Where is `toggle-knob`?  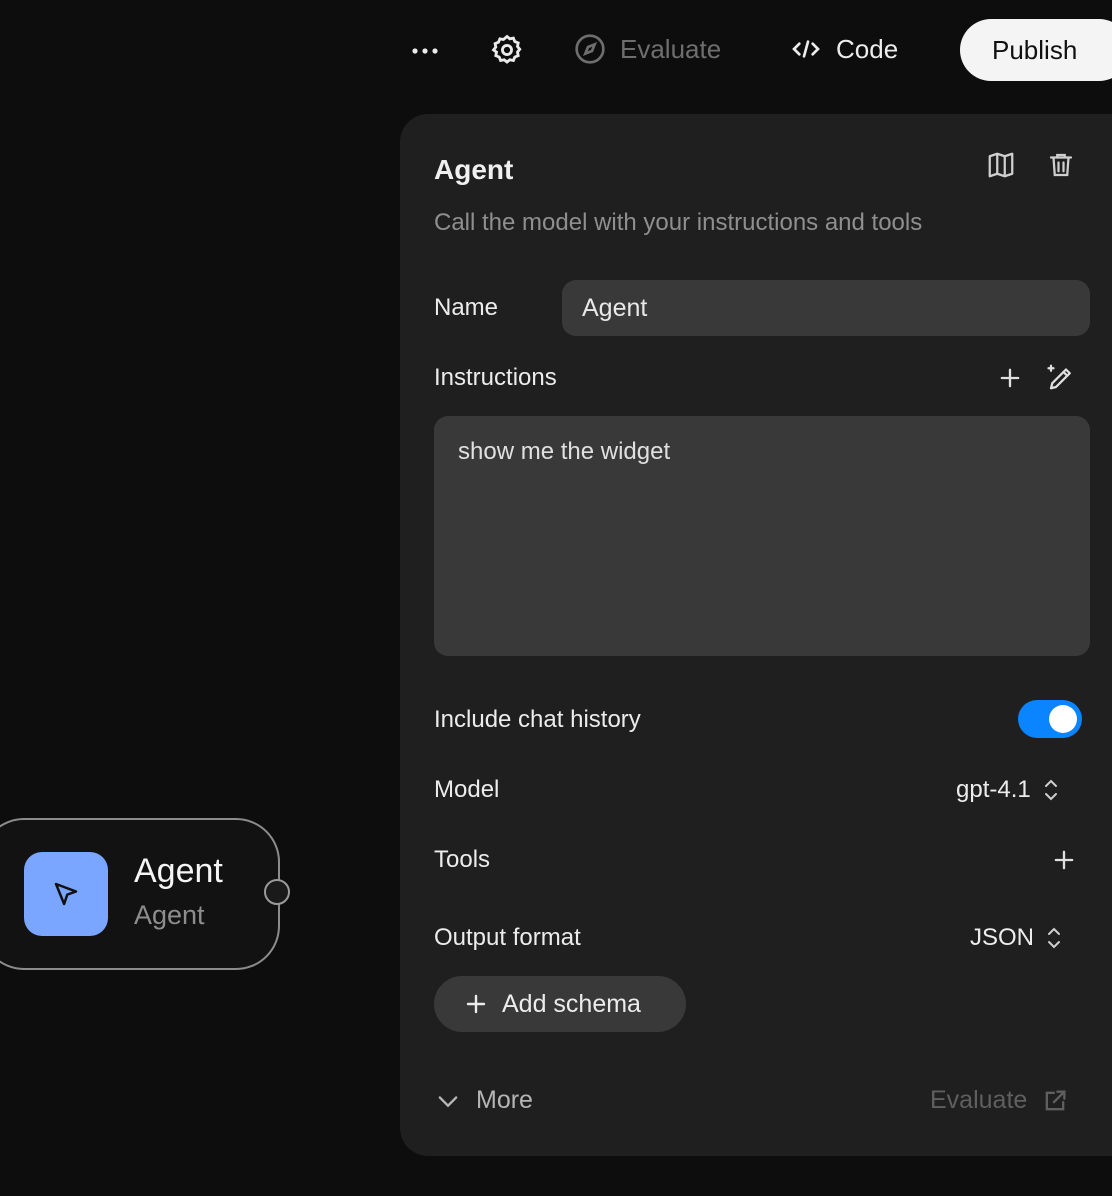
toggle-knob is located at coordinates (1063, 719).